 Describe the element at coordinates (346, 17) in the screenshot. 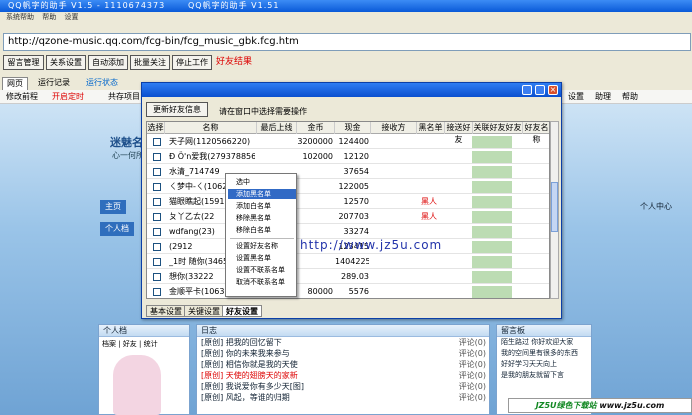

I see `menu-bar: 系统帮助 帮助 设置` at that location.